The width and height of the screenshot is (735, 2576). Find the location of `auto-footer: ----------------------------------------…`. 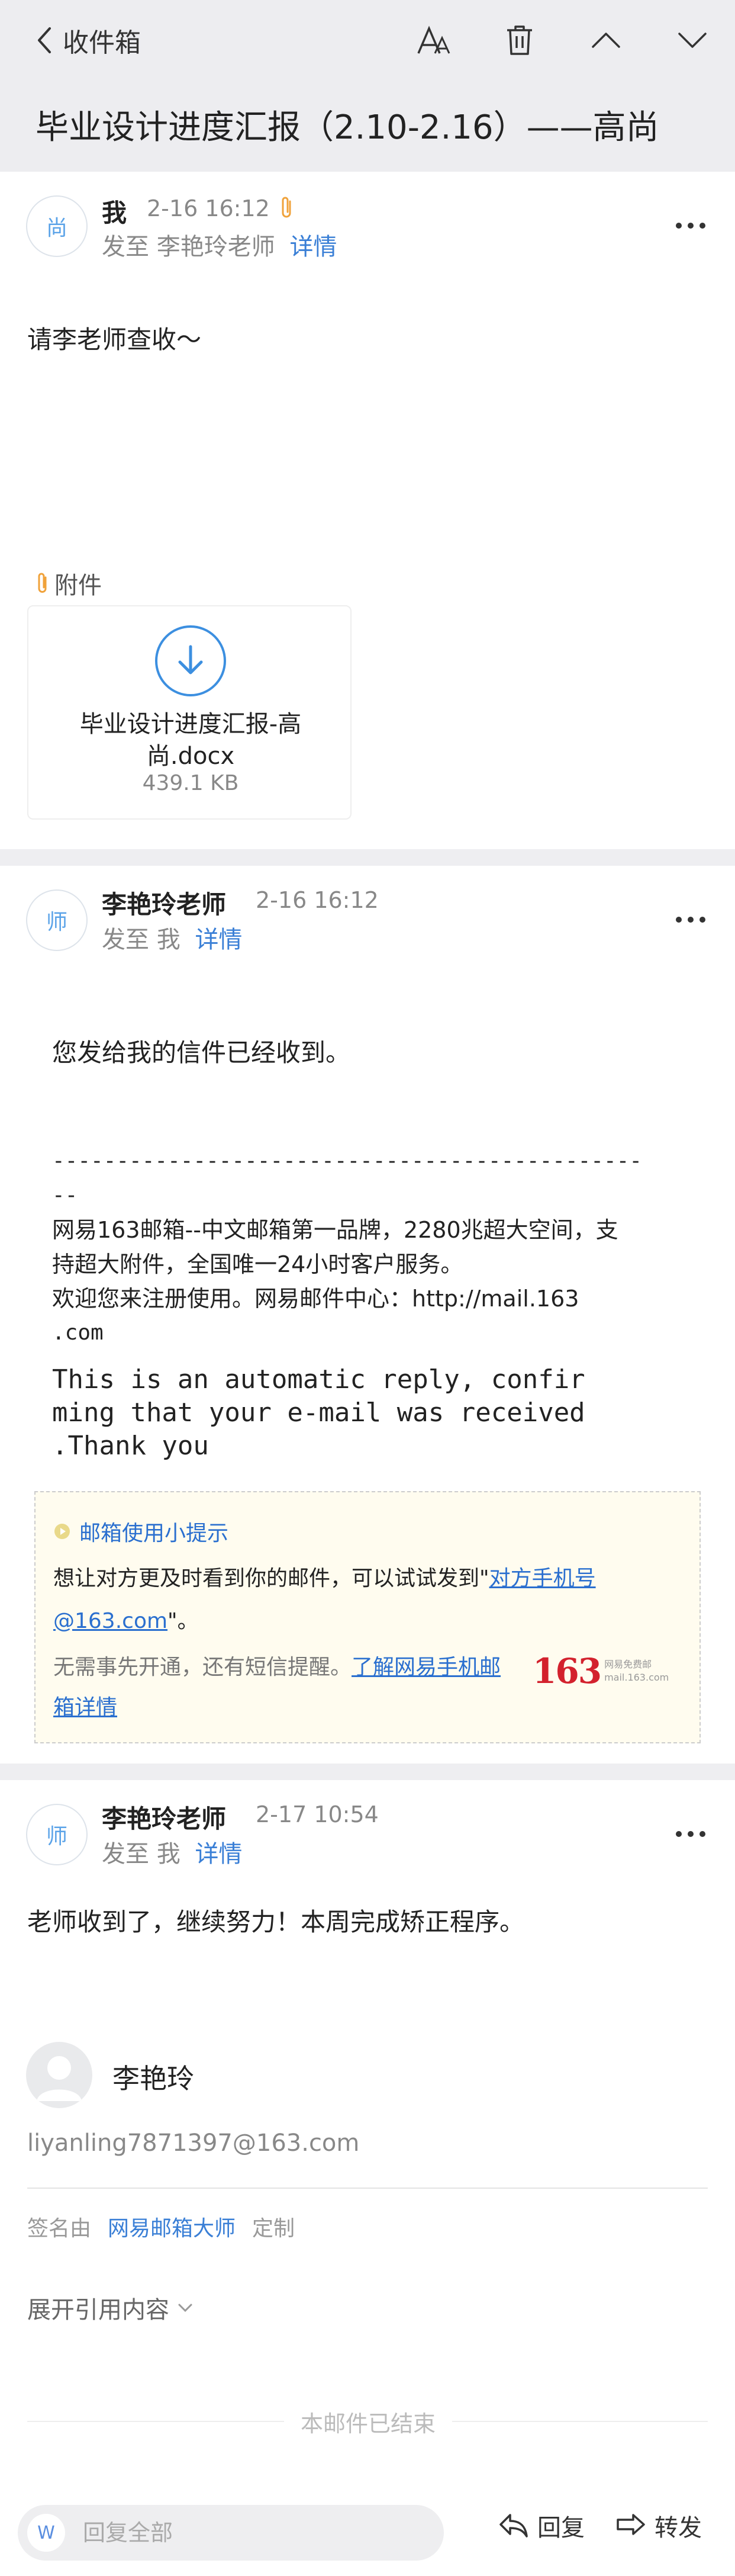

auto-footer: ----------------------------------------… is located at coordinates (347, 1247).